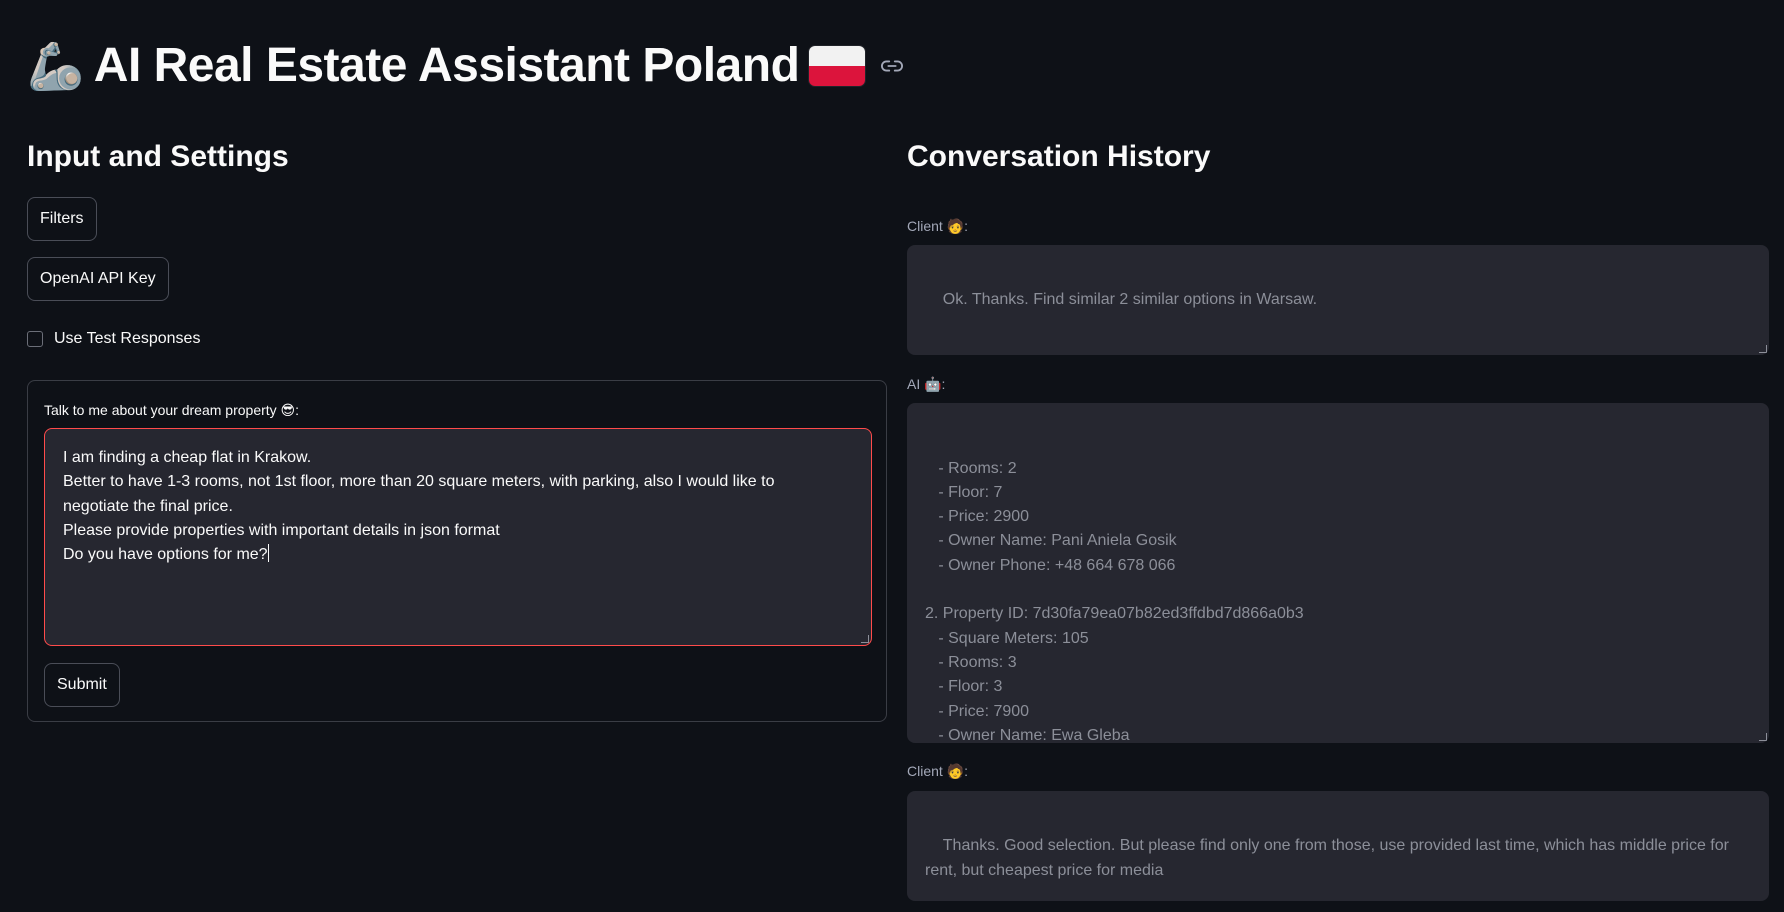  Describe the element at coordinates (892, 66) in the screenshot. I see `link-icon` at that location.